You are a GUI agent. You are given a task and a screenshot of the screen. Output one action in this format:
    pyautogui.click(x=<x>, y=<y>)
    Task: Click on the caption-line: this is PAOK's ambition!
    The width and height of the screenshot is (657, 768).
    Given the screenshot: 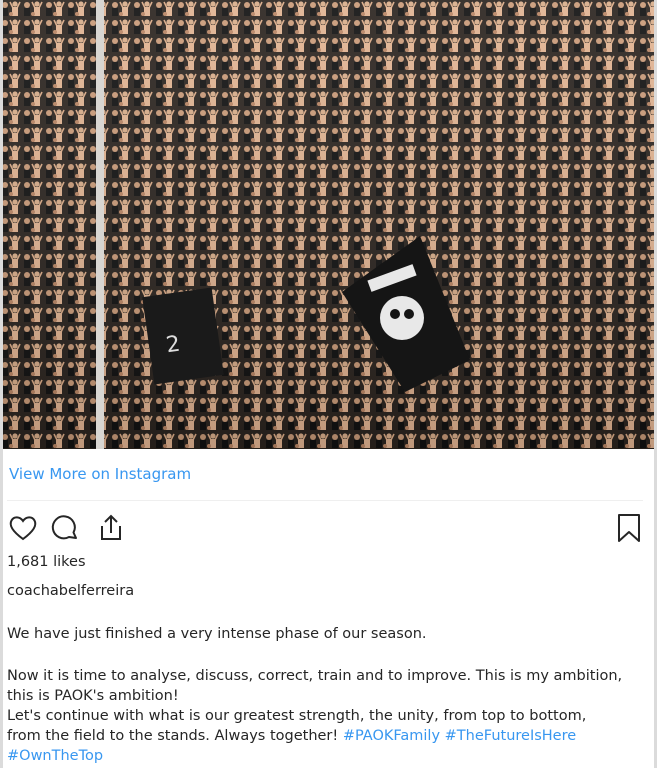 What is the action you would take?
    pyautogui.click(x=93, y=696)
    